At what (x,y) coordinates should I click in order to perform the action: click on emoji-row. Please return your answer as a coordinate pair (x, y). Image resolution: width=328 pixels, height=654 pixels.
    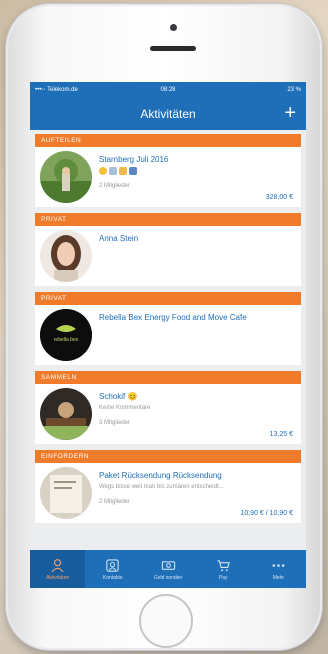
    Looking at the image, I should click on (118, 171).